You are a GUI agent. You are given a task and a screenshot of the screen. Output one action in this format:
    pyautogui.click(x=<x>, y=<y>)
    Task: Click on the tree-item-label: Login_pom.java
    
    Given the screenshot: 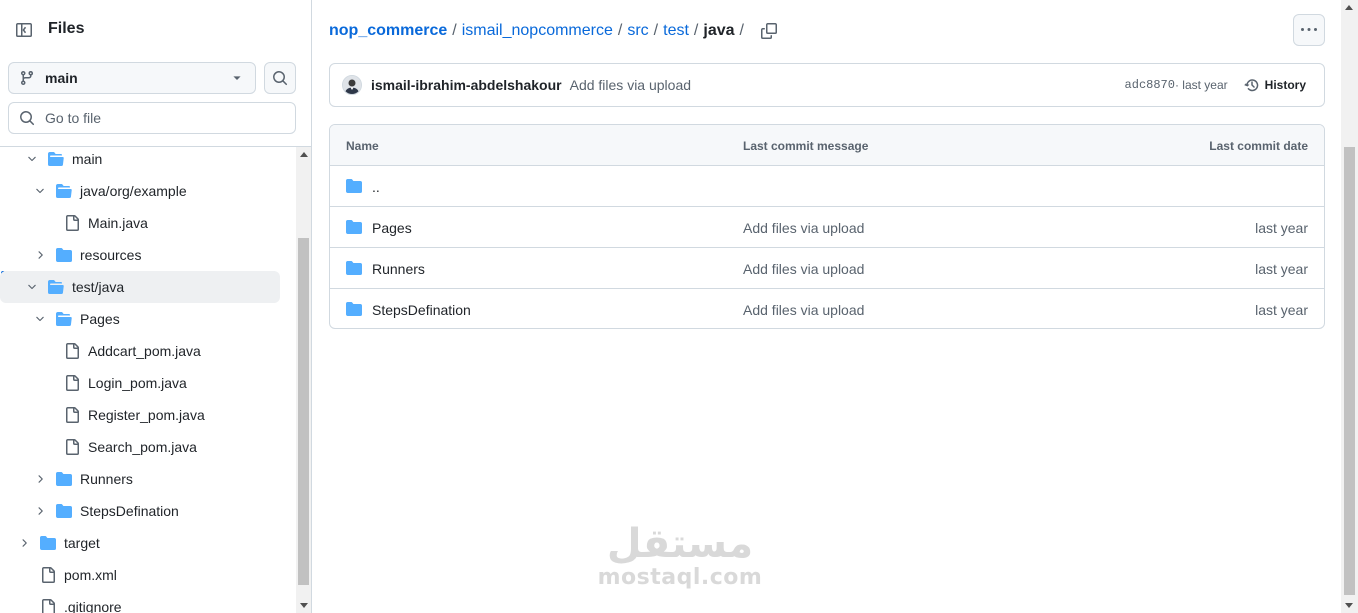 What is the action you would take?
    pyautogui.click(x=137, y=383)
    